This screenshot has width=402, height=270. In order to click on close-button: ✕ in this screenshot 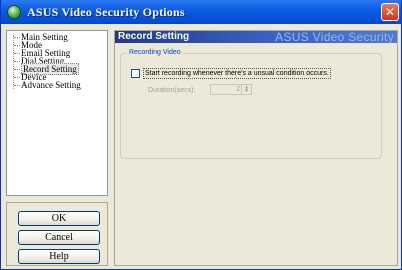, I will do `click(390, 12)`.